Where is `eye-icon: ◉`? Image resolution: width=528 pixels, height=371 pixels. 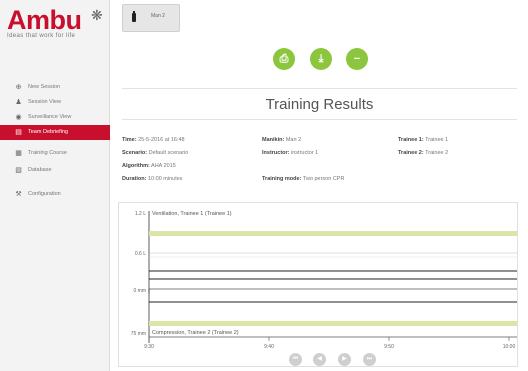
eye-icon: ◉ is located at coordinates (18, 117).